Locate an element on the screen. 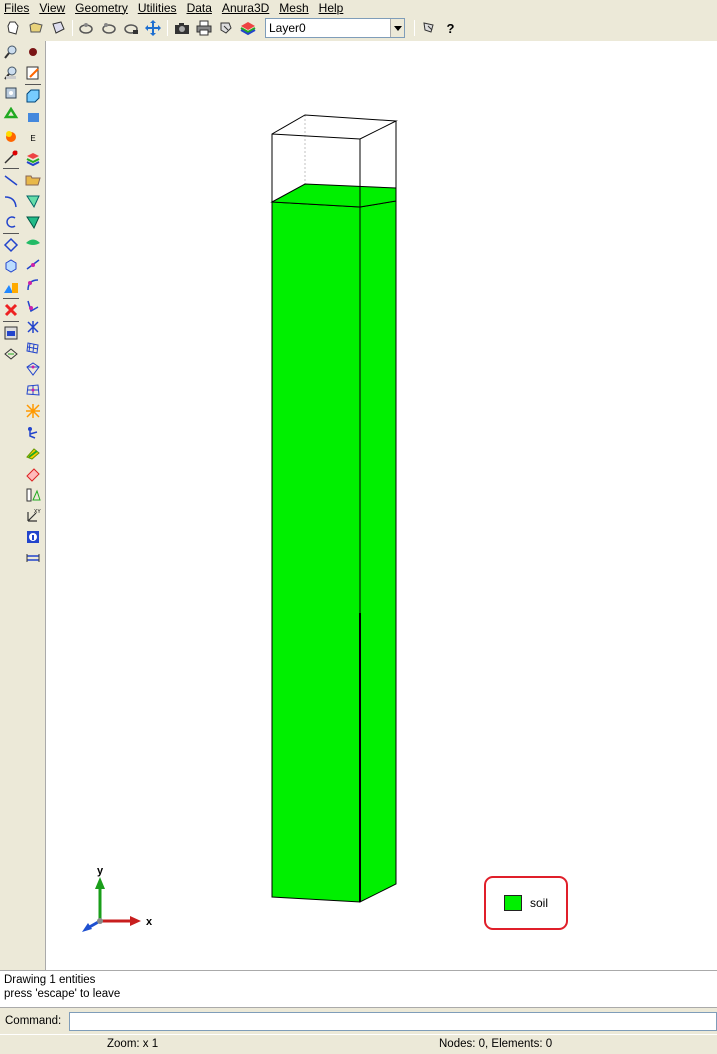  create-line-icon is located at coordinates (11, 180).